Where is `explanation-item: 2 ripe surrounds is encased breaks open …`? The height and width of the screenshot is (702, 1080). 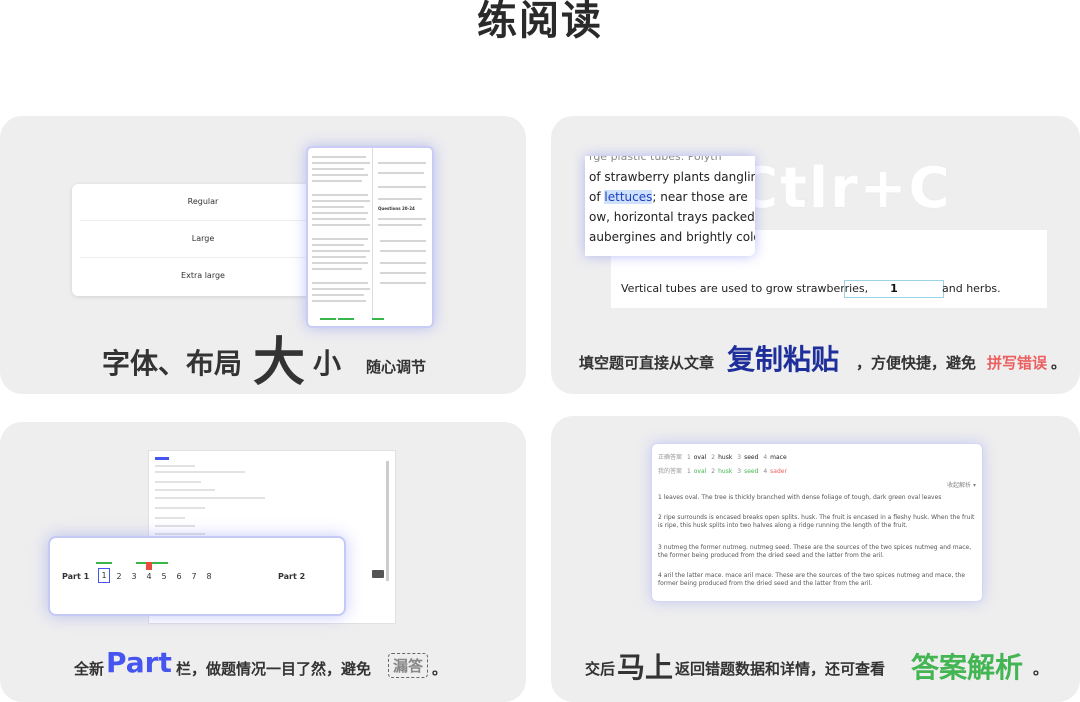 explanation-item: 2 ripe surrounds is encased breaks open … is located at coordinates (816, 521).